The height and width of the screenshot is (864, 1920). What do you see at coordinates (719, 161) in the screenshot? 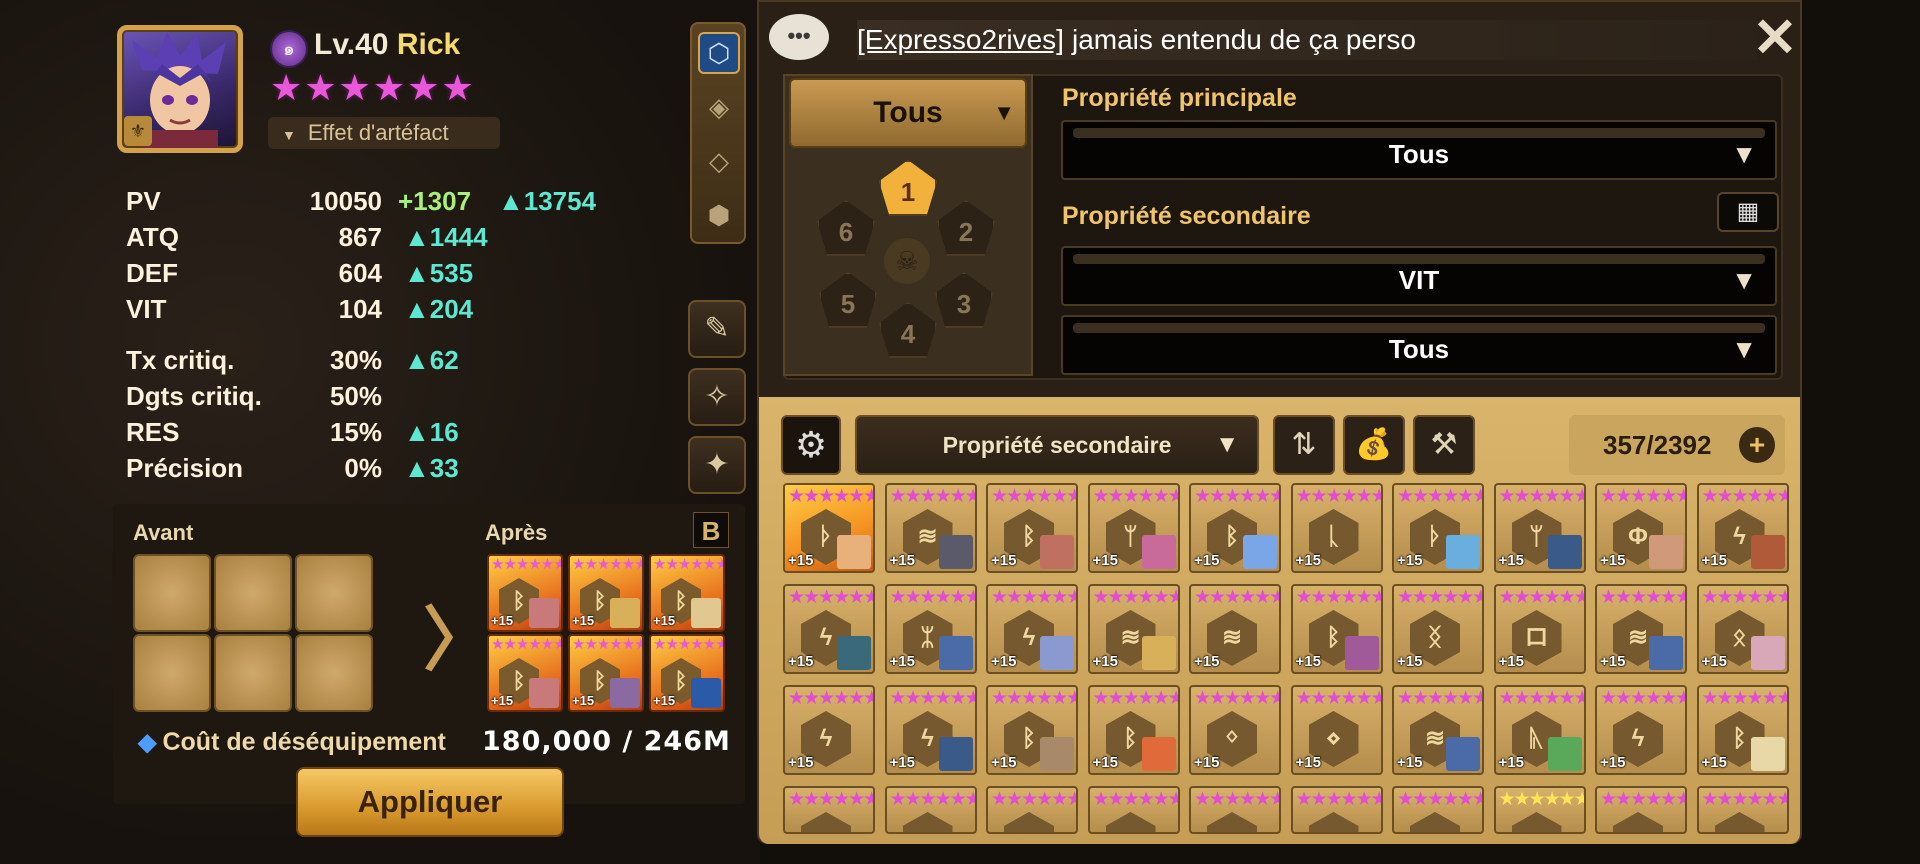
I see `gem-tab-icon: ◇` at bounding box center [719, 161].